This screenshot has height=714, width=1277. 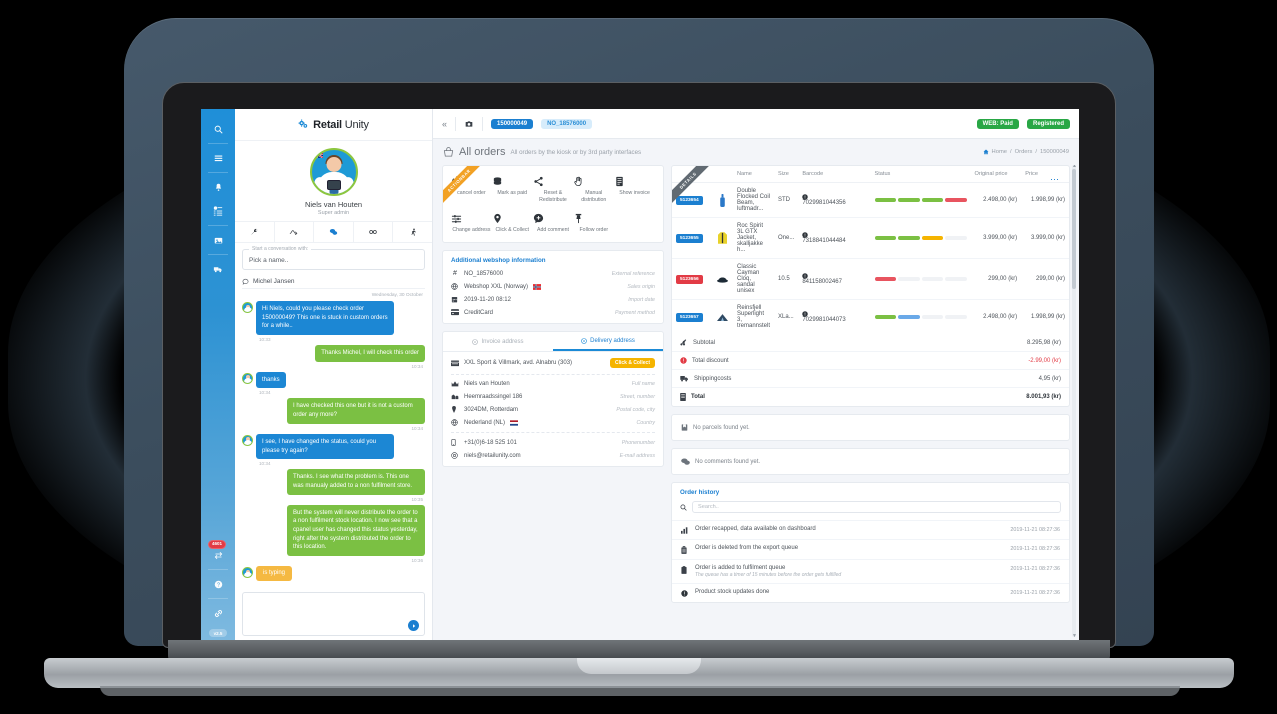 What do you see at coordinates (218, 553) in the screenshot?
I see `queue-icon: 4601` at bounding box center [218, 553].